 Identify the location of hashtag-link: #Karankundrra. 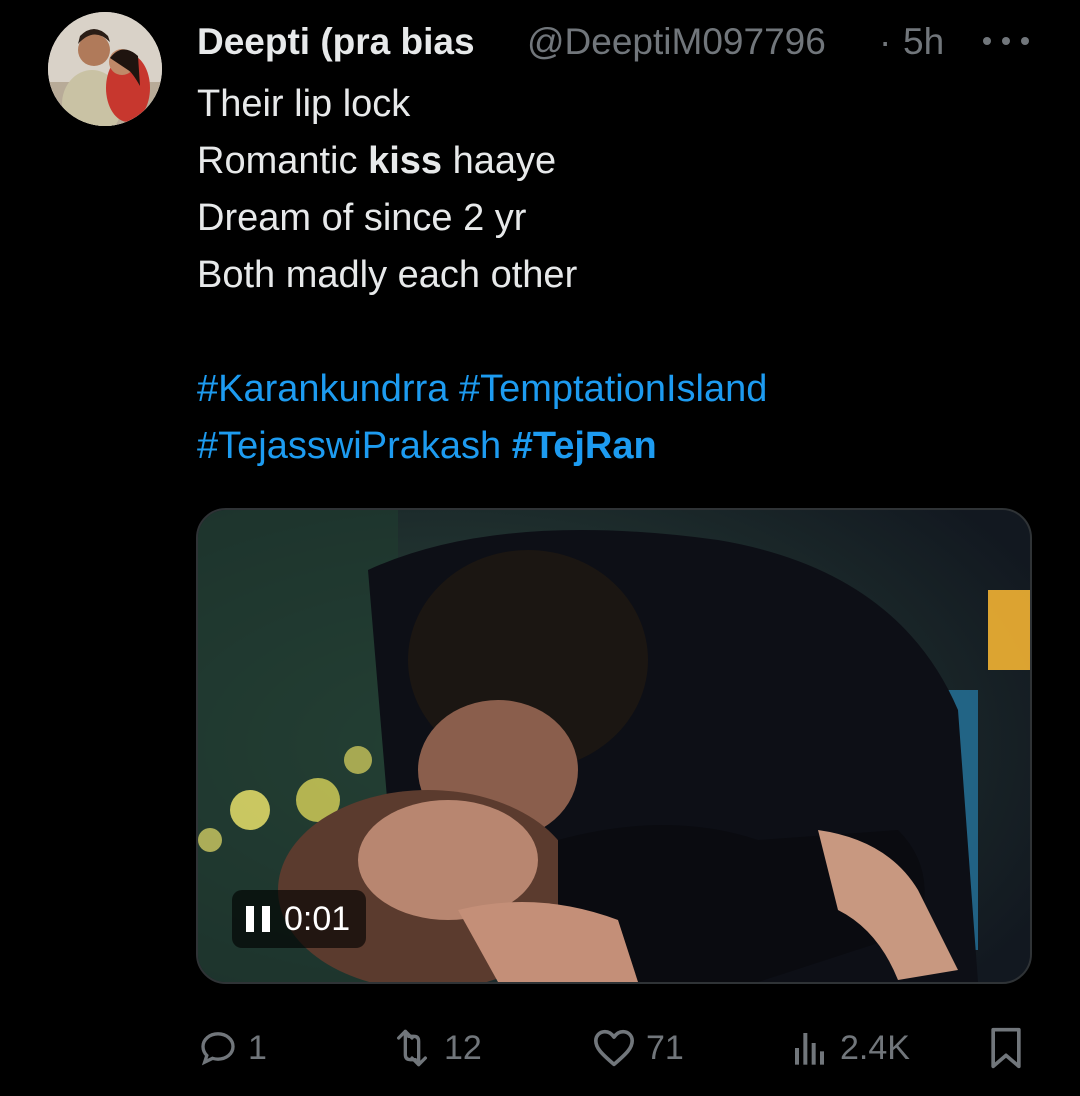
(322, 389).